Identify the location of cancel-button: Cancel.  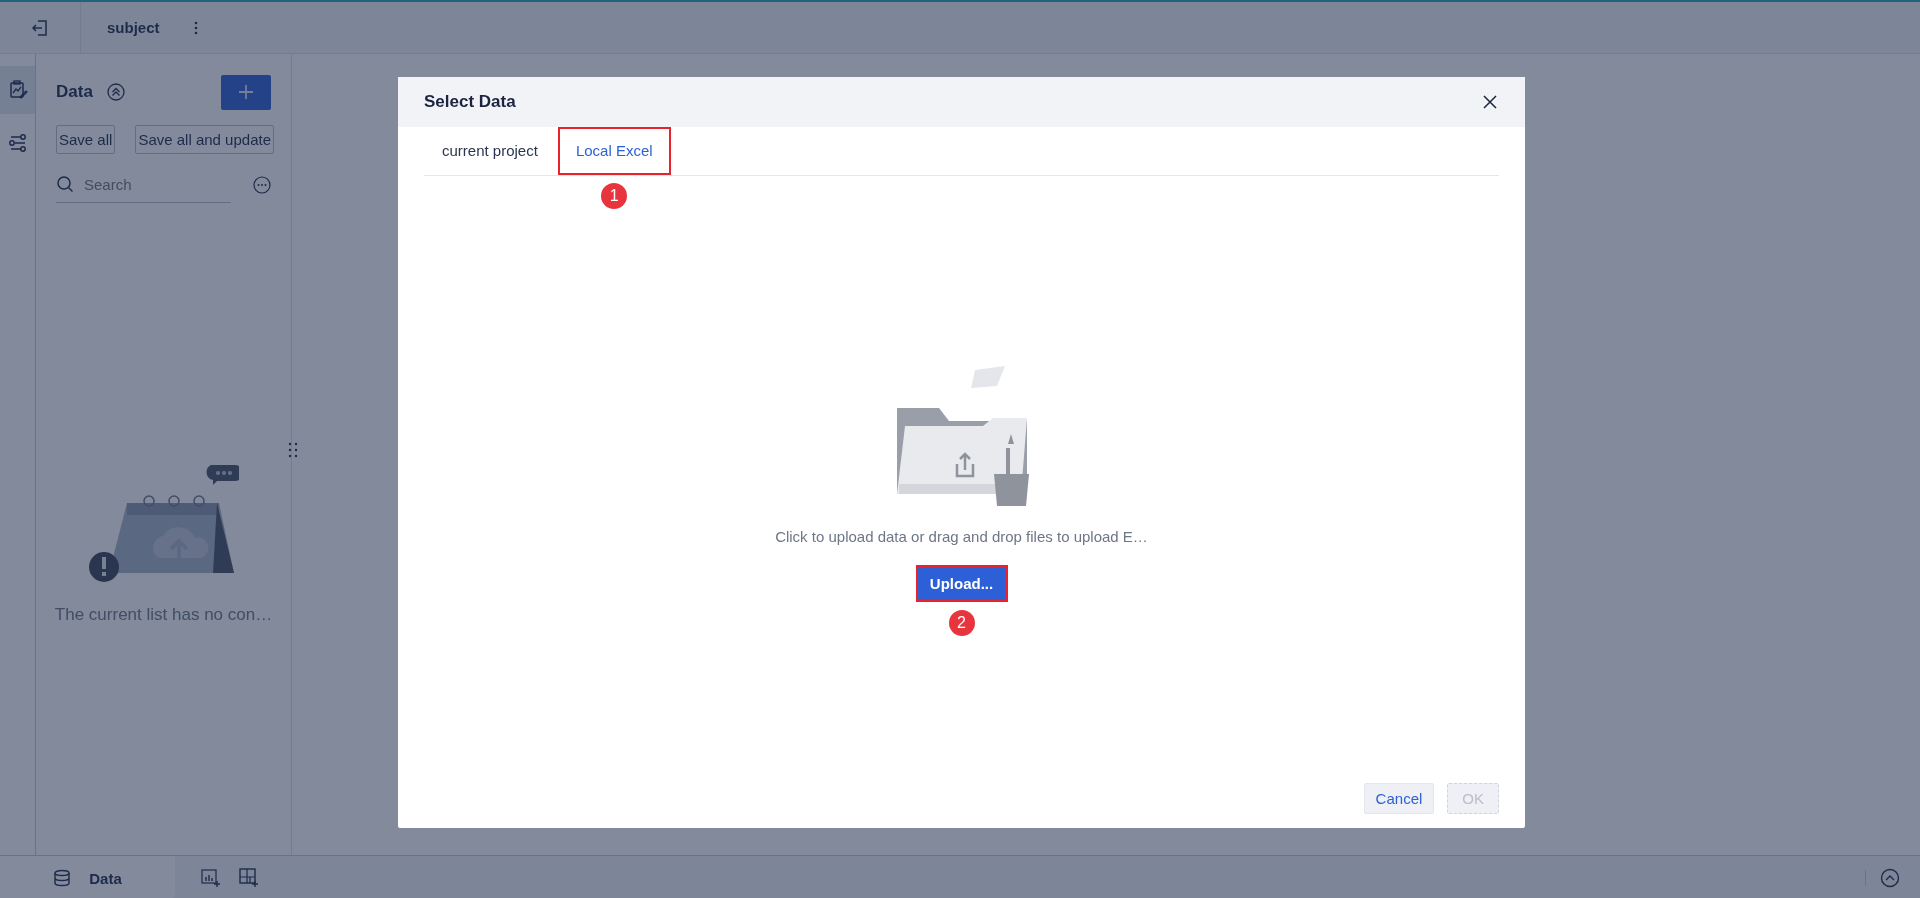
(1399, 798).